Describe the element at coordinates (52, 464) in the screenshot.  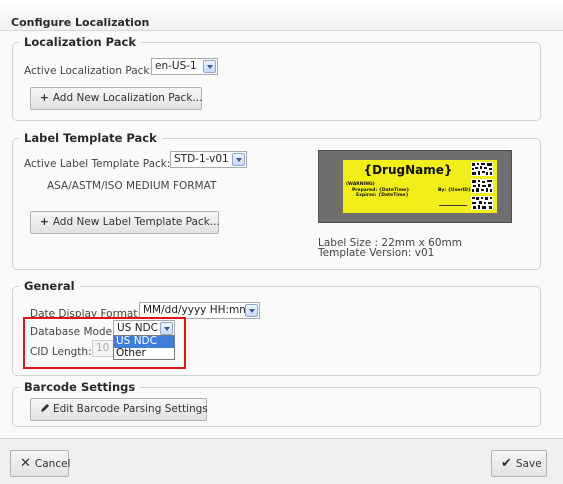
I see `cancel-label: Cancel` at that location.